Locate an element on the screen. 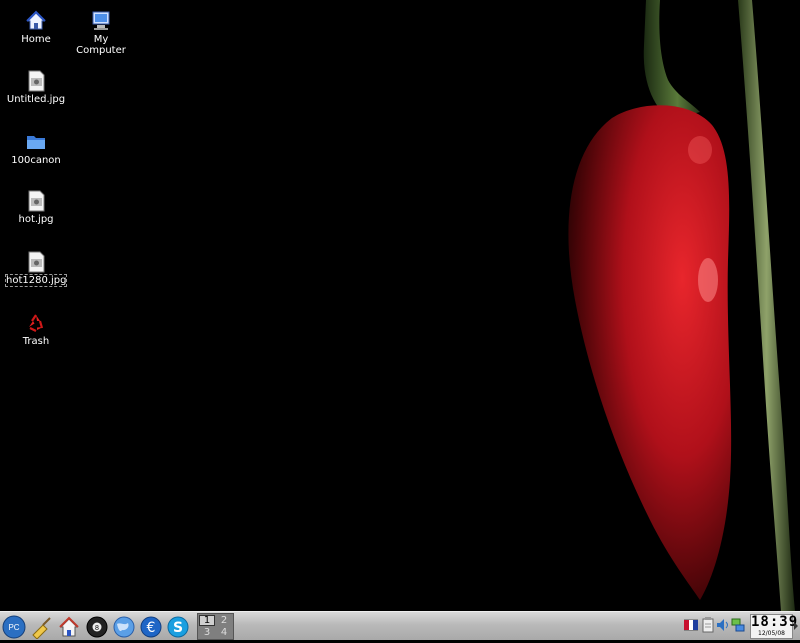  ball-icon: 8 is located at coordinates (97, 627).